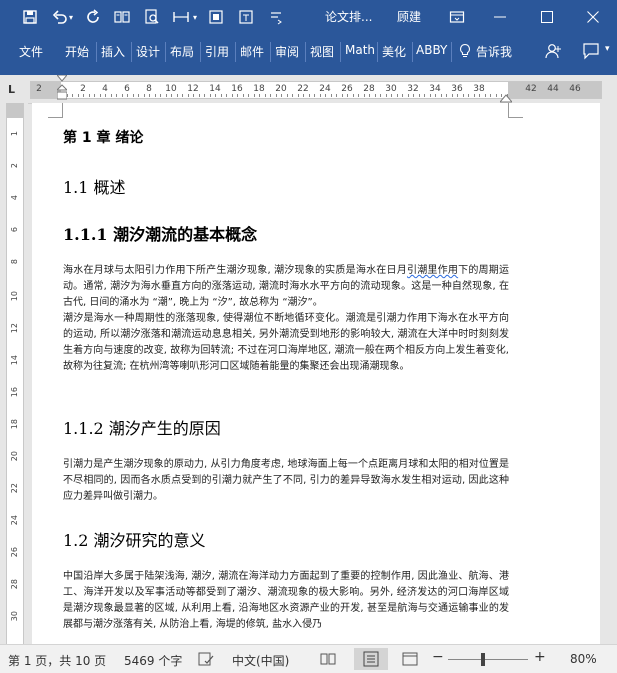  What do you see at coordinates (287, 51) in the screenshot?
I see `tab-review: 审阅` at bounding box center [287, 51].